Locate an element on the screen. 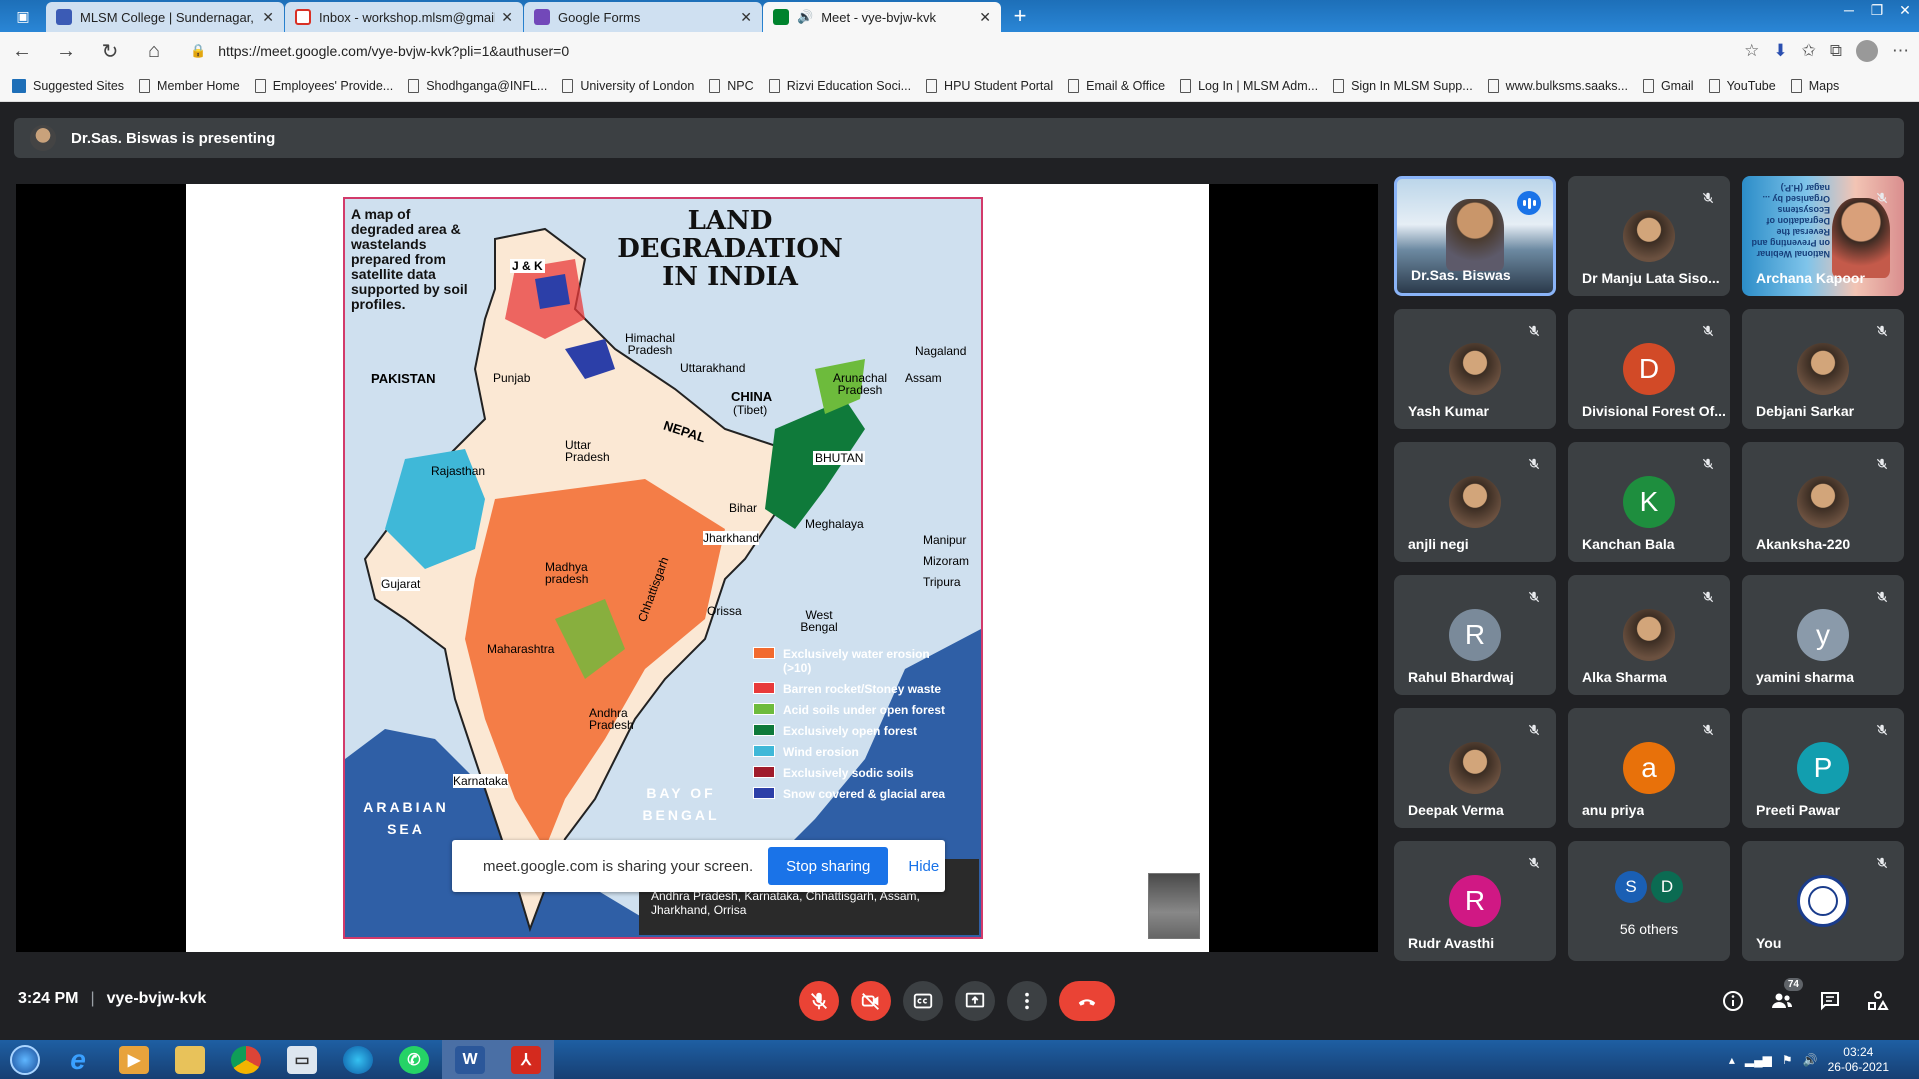 This screenshot has height=1079, width=1919. extension-icon: ⬇ is located at coordinates (1780, 51).